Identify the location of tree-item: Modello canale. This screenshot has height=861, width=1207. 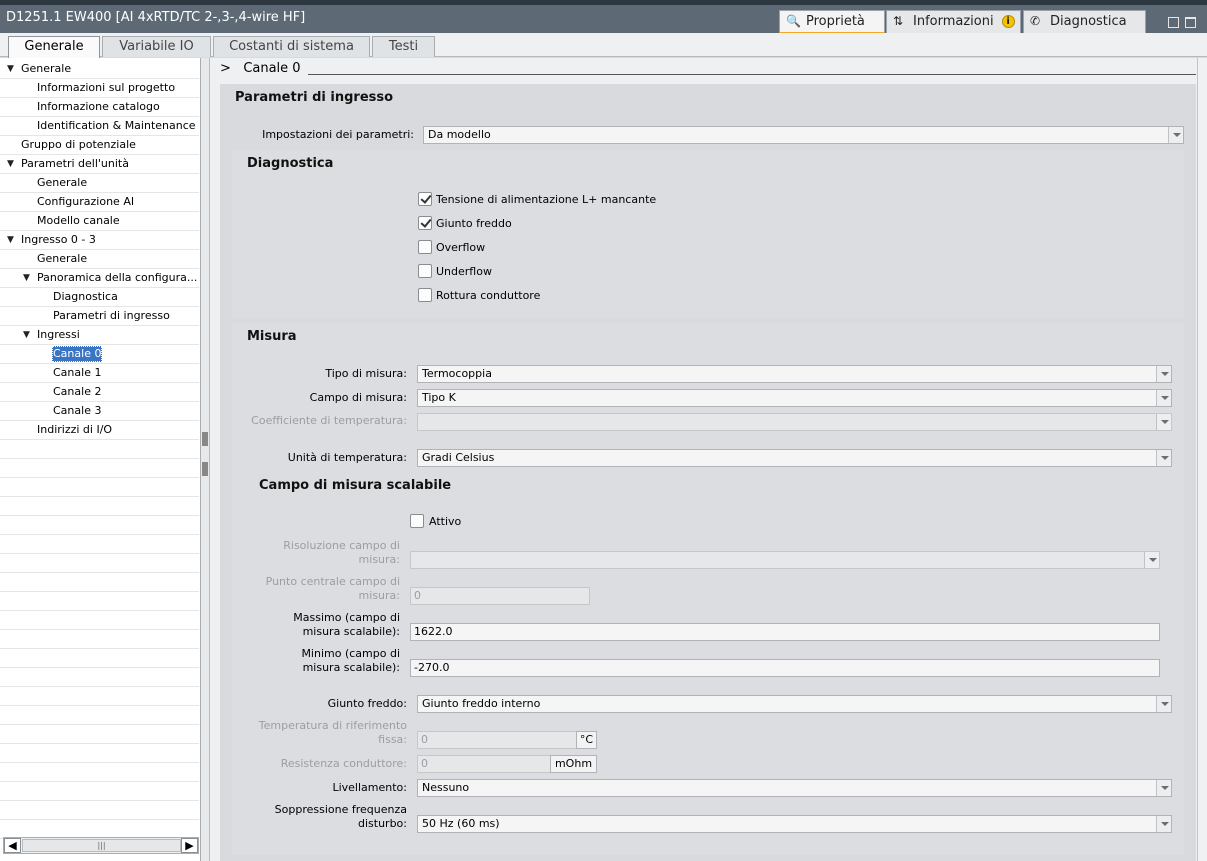
(99, 221).